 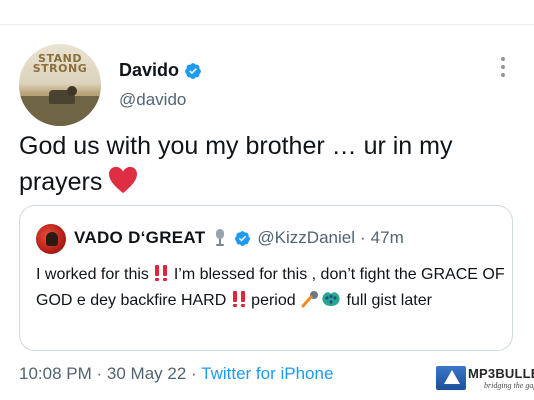 I want to click on tweet-source-link: Twitter for iPhone, so click(x=267, y=373).